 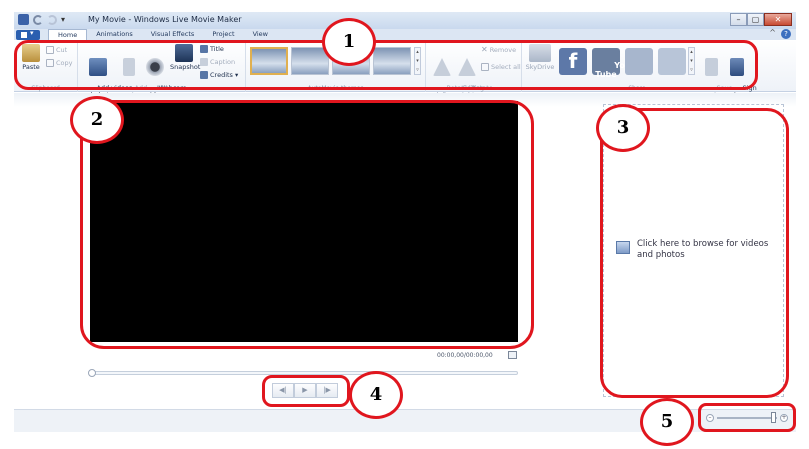 I want to click on redo-icon, so click(x=52, y=19).